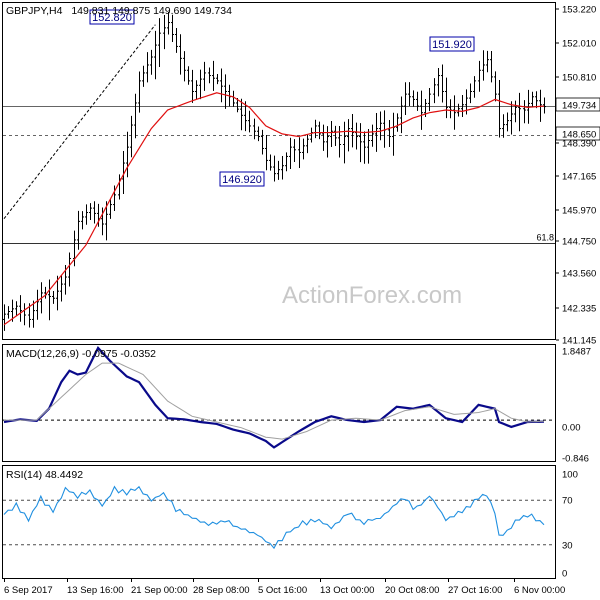  What do you see at coordinates (579, 44) in the screenshot?
I see `price-y-tick-label: 152.010` at bounding box center [579, 44].